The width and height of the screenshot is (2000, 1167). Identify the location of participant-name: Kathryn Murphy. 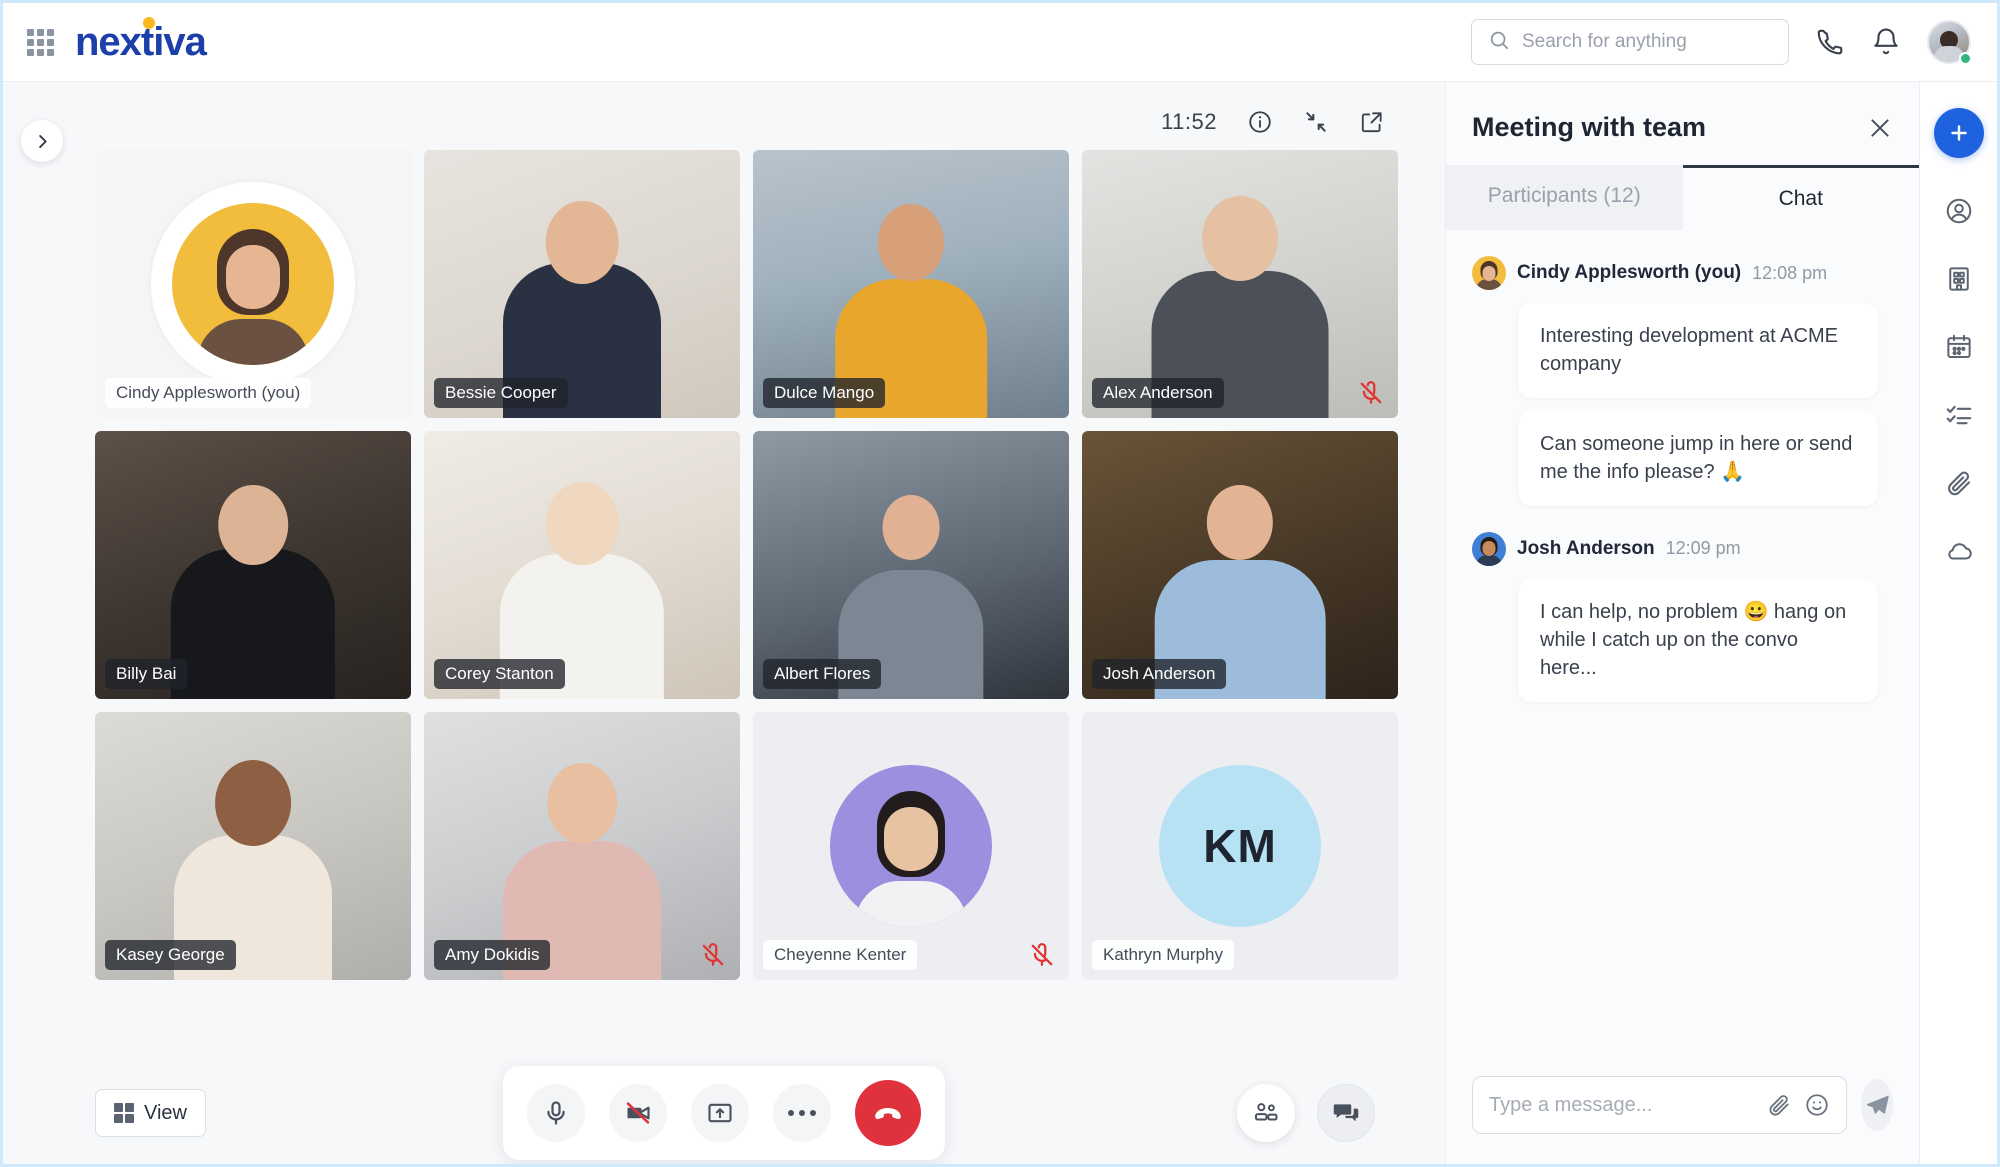
(1163, 955).